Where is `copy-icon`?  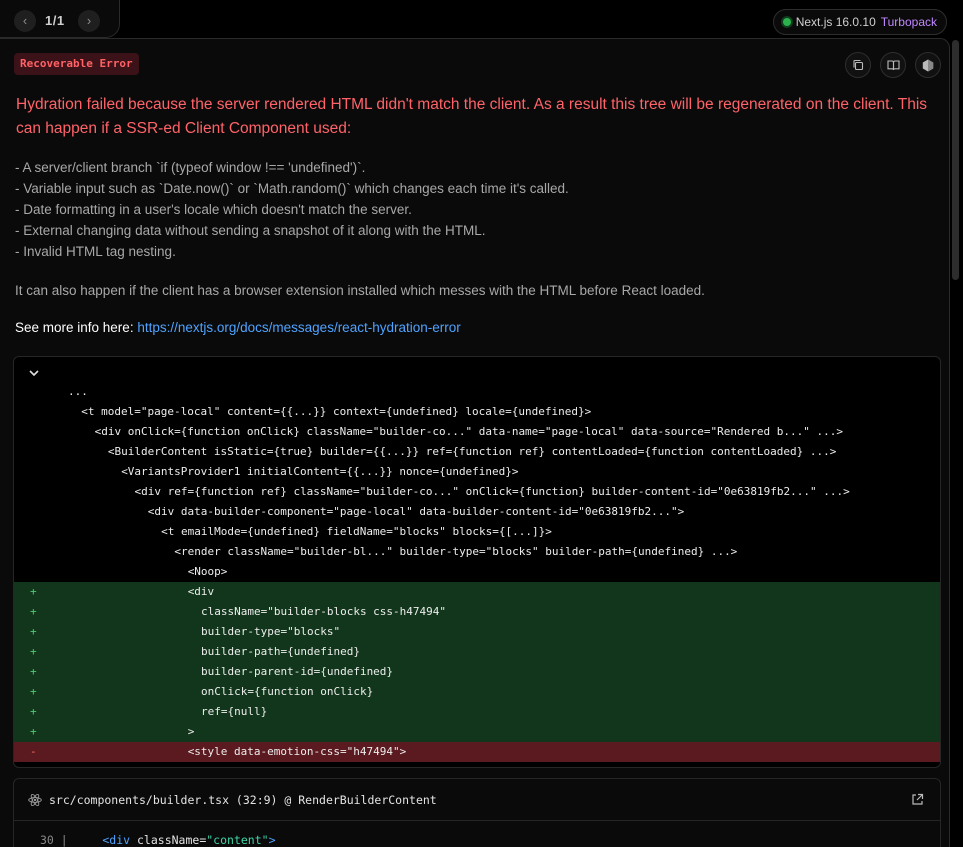
copy-icon is located at coordinates (858, 65).